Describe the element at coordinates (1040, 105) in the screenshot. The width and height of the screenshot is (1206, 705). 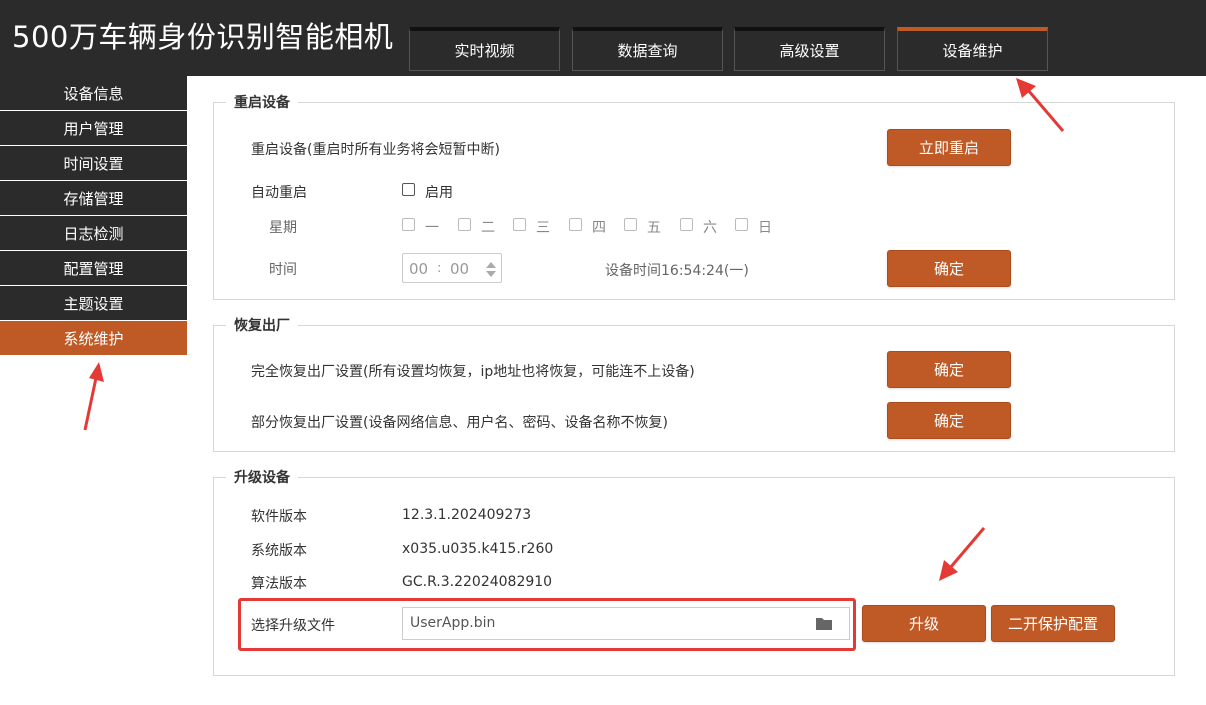
I see `arrow-to-tab-icon` at that location.